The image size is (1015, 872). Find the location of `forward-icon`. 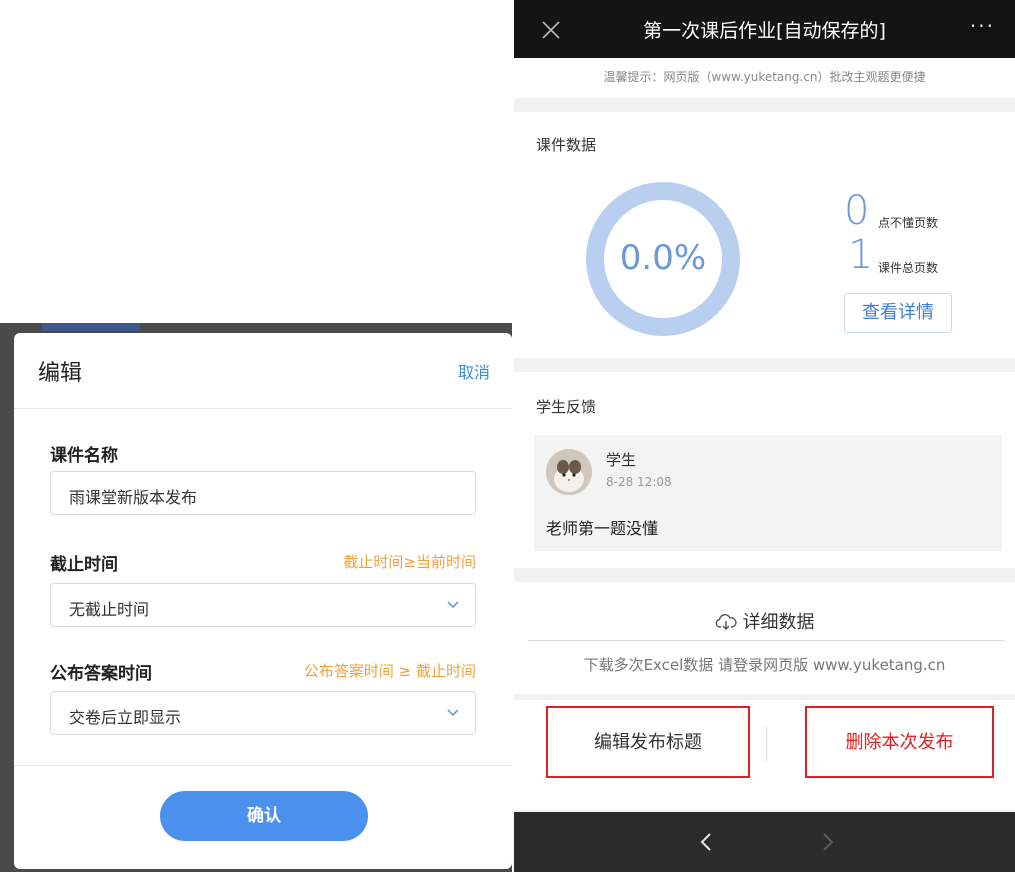

forward-icon is located at coordinates (828, 842).